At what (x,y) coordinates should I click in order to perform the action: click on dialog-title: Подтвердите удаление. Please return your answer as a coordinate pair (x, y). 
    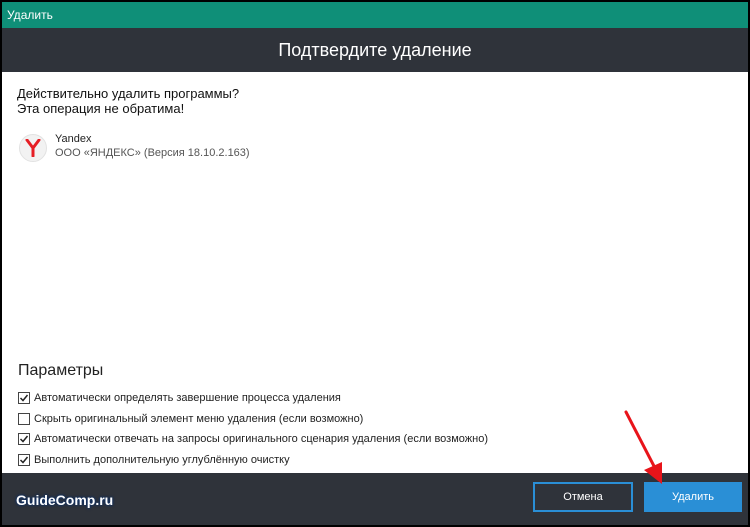
    Looking at the image, I should click on (375, 49).